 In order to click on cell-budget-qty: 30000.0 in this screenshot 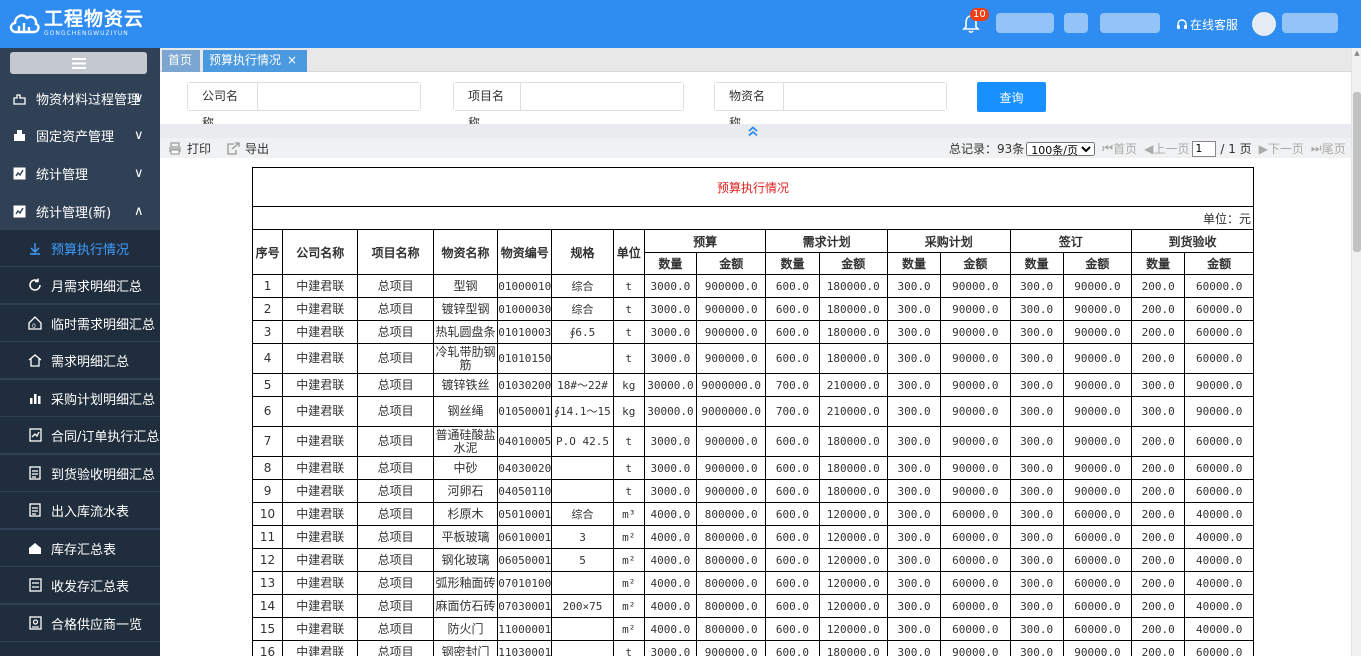, I will do `click(670, 411)`.